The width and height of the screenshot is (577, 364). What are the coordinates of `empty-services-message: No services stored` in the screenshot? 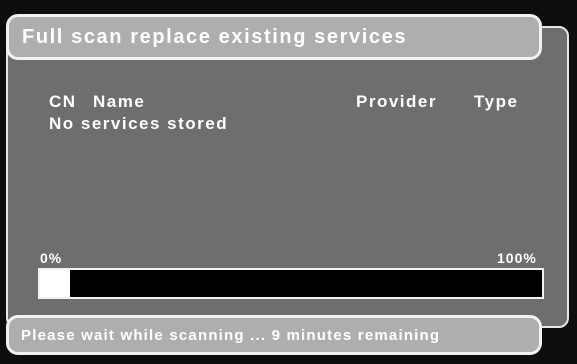 It's located at (139, 123).